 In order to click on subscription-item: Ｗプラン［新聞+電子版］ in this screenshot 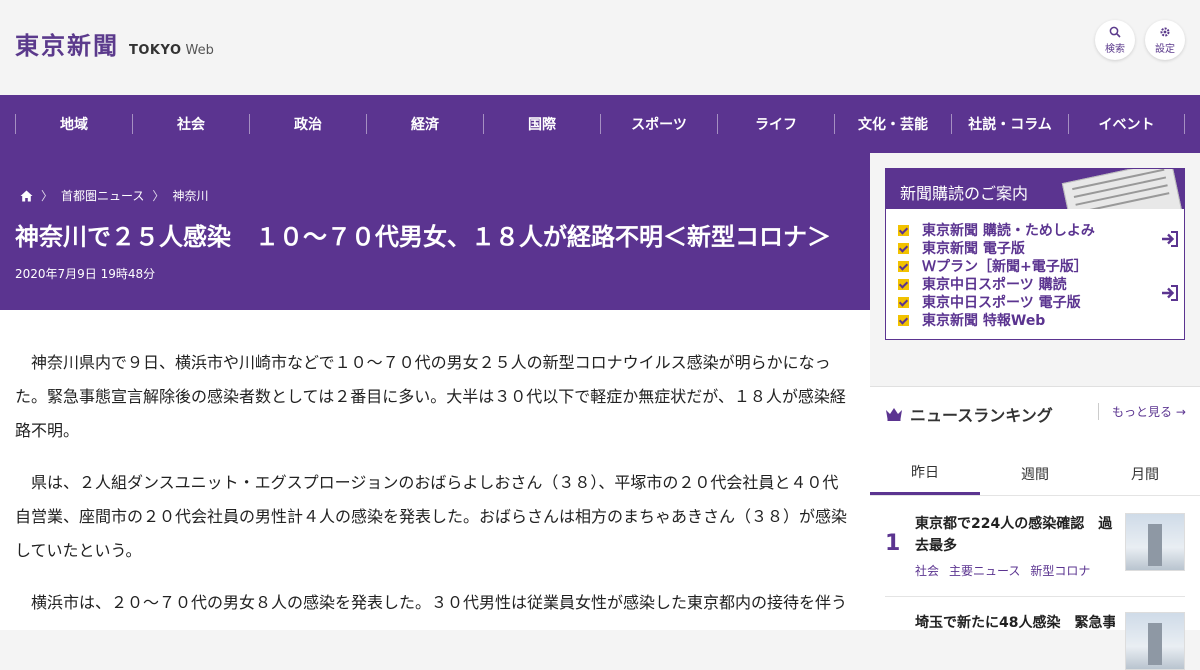, I will do `click(1041, 266)`.